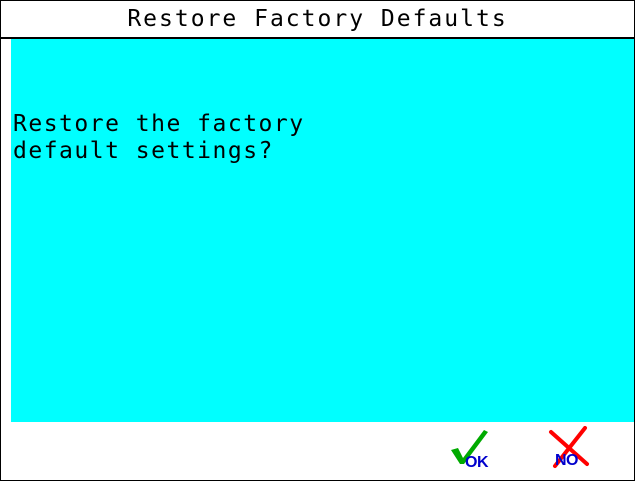 The width and height of the screenshot is (635, 481). I want to click on message-line-2: default settings?, so click(143, 151).